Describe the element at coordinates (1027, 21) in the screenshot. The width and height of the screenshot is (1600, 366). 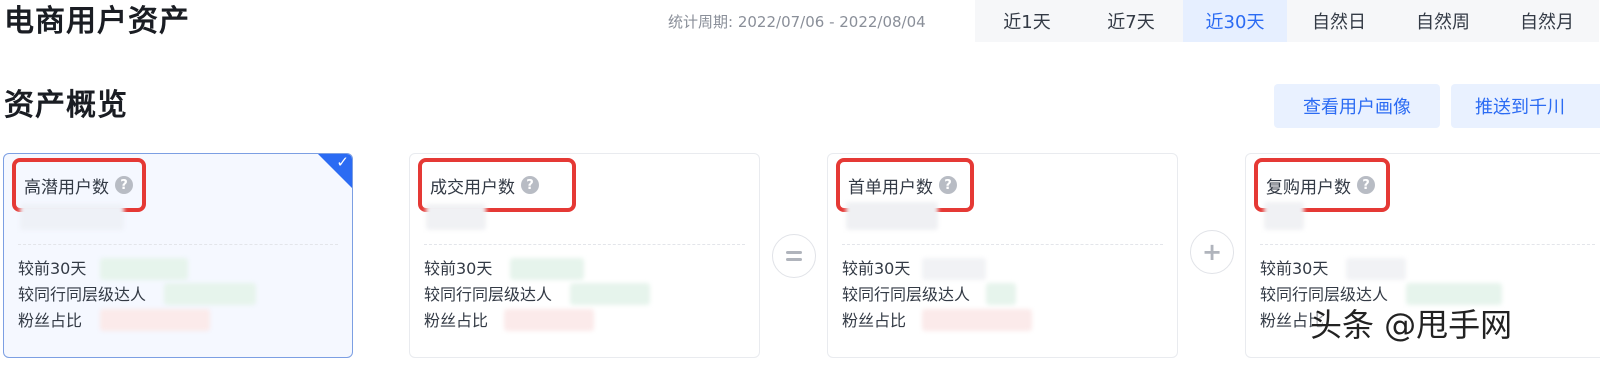
I see `tab-1d: 近1天` at that location.